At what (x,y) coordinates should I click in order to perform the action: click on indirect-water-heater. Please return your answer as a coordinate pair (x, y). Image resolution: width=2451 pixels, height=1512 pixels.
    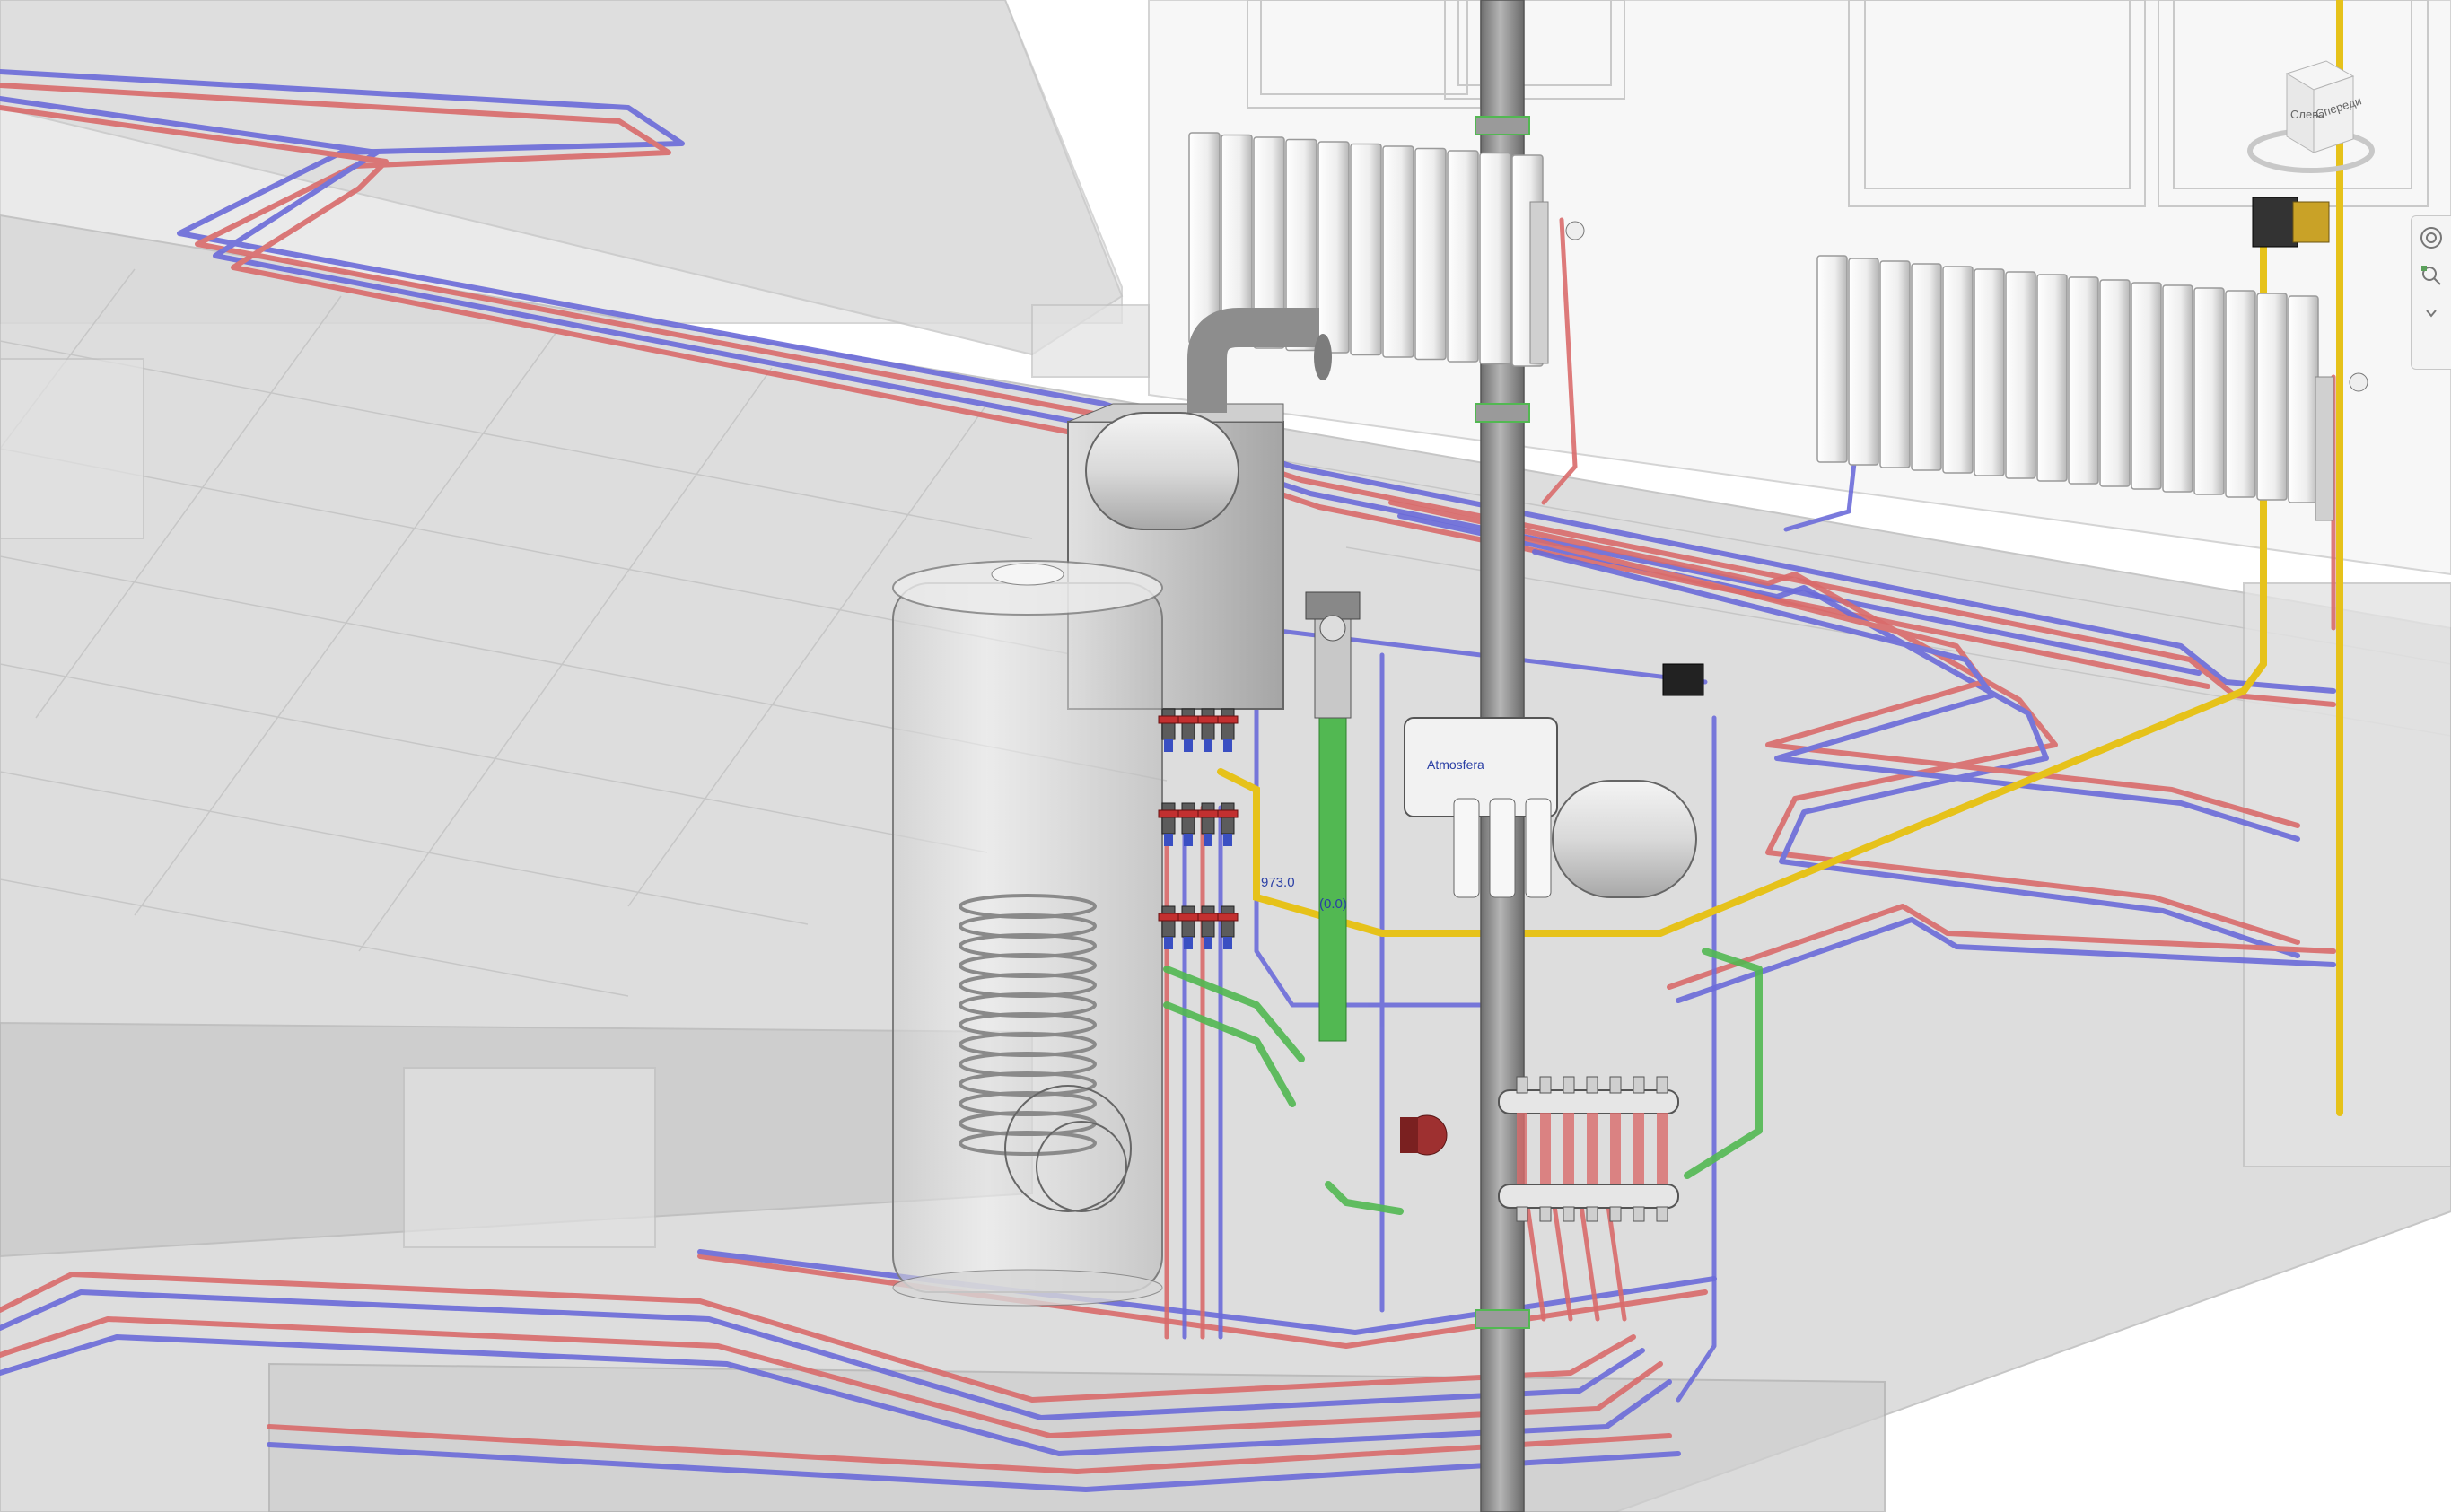
    Looking at the image, I should click on (1027, 933).